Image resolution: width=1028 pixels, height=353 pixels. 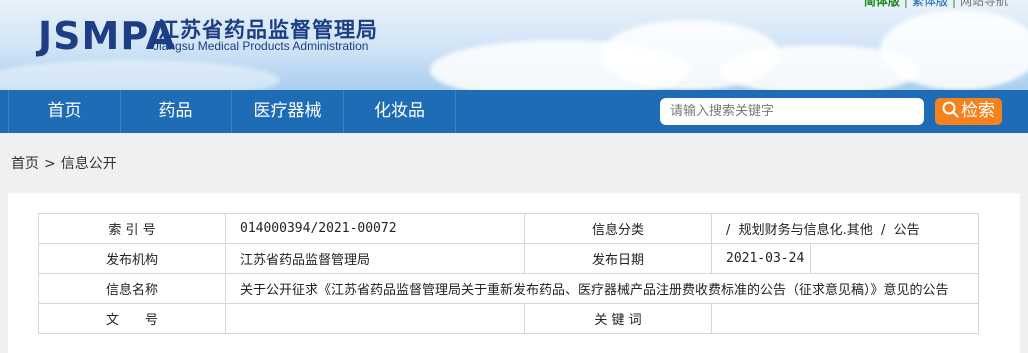 I want to click on search-button-label: 检索, so click(x=978, y=111).